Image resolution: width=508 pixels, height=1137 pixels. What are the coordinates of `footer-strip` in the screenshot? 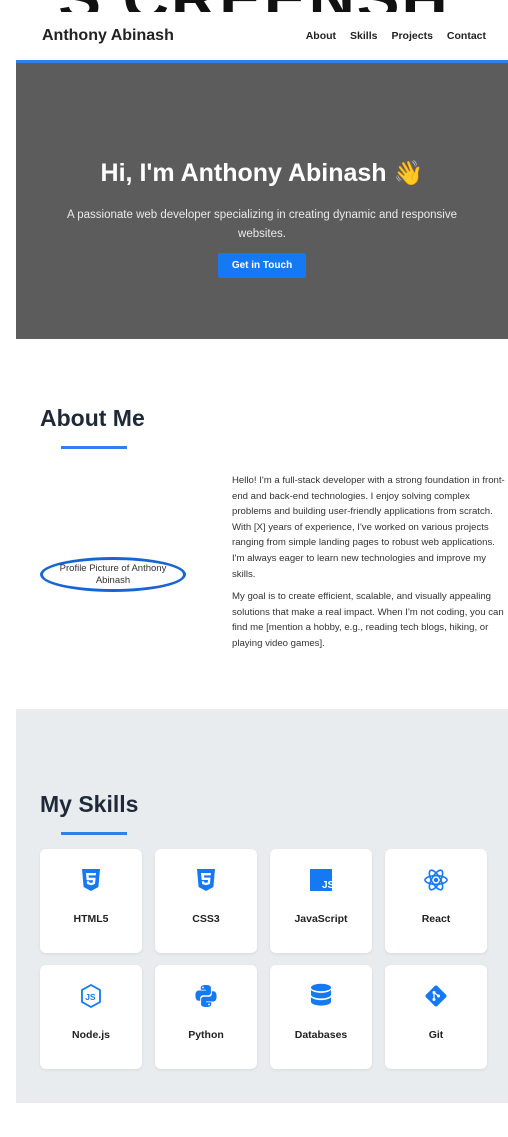 It's located at (262, 1120).